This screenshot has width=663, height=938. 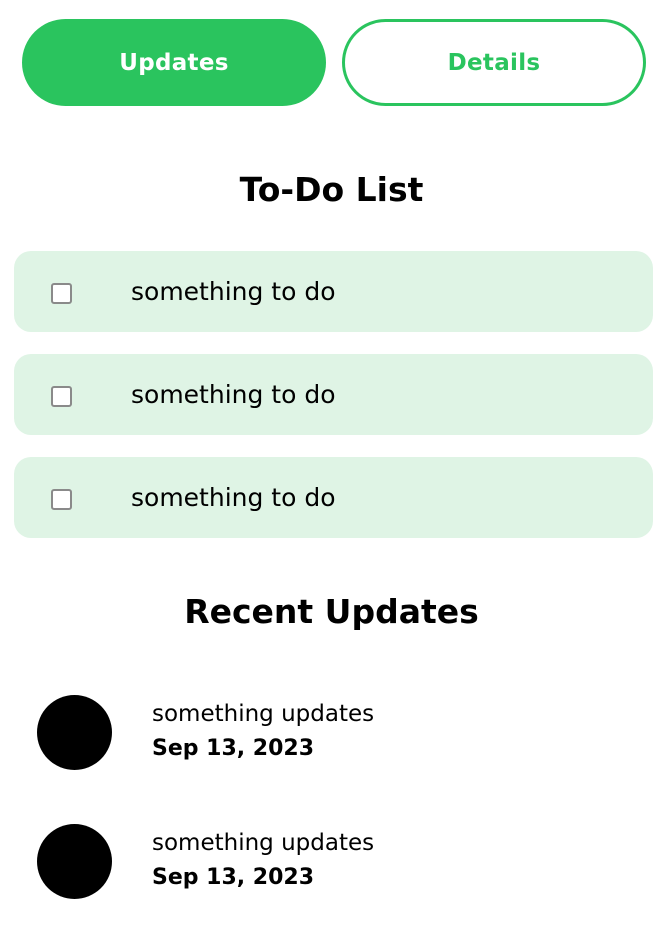 What do you see at coordinates (334, 62) in the screenshot?
I see `tab-bar: Updates Details` at bounding box center [334, 62].